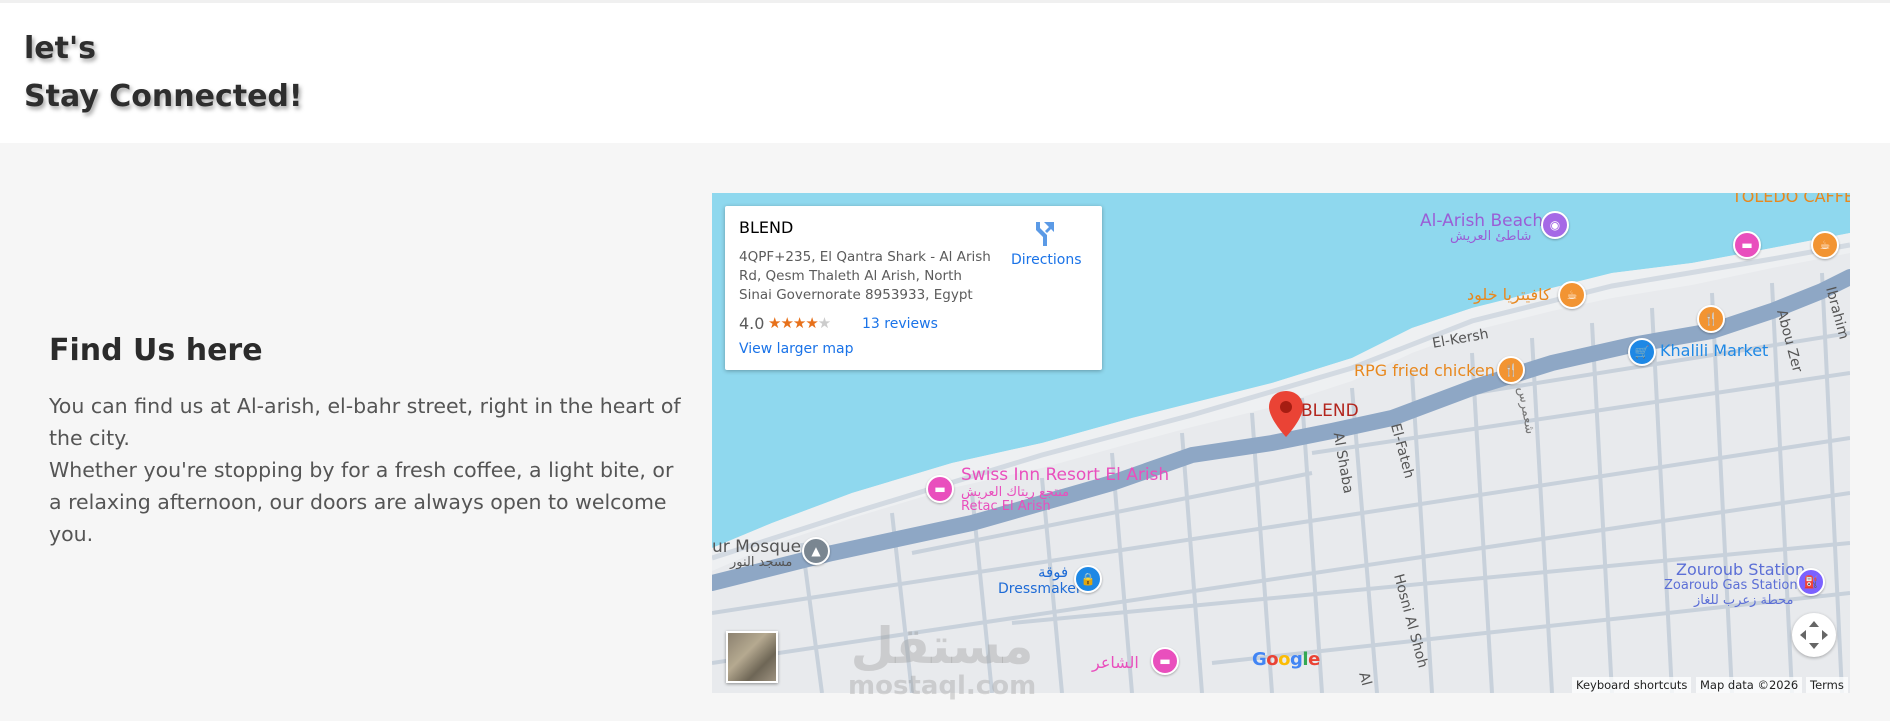 The height and width of the screenshot is (721, 1890). What do you see at coordinates (942, 686) in the screenshot?
I see `watermark-latin: mostaql.com` at bounding box center [942, 686].